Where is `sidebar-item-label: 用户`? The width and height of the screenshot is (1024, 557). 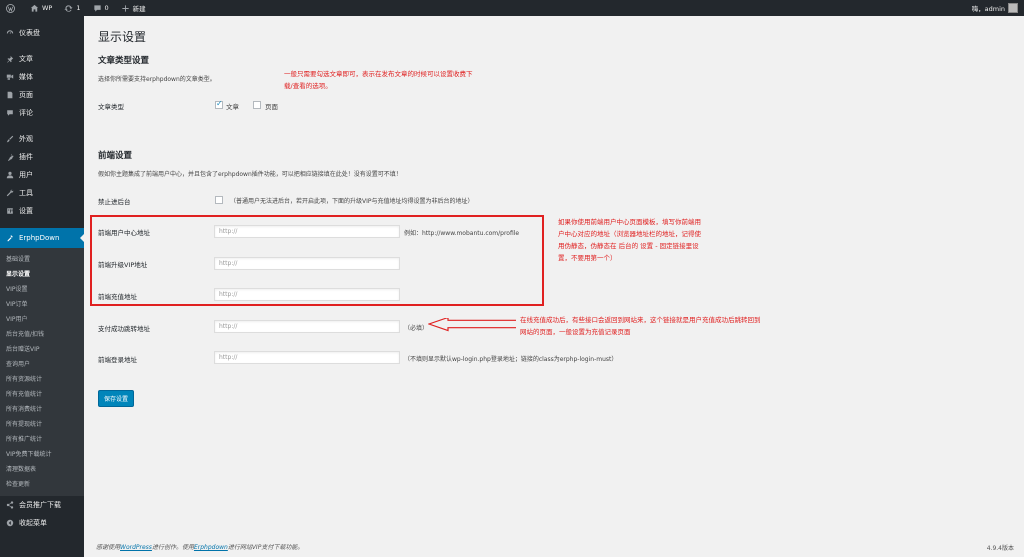
sidebar-item-label: 用户 is located at coordinates (26, 175).